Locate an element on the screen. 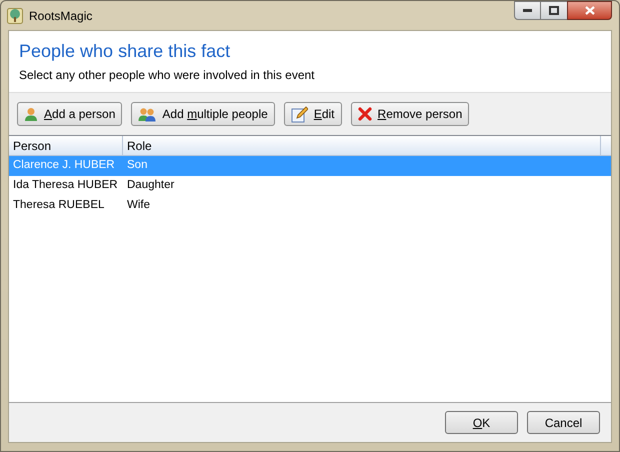 Image resolution: width=620 pixels, height=452 pixels. people-icon is located at coordinates (147, 114).